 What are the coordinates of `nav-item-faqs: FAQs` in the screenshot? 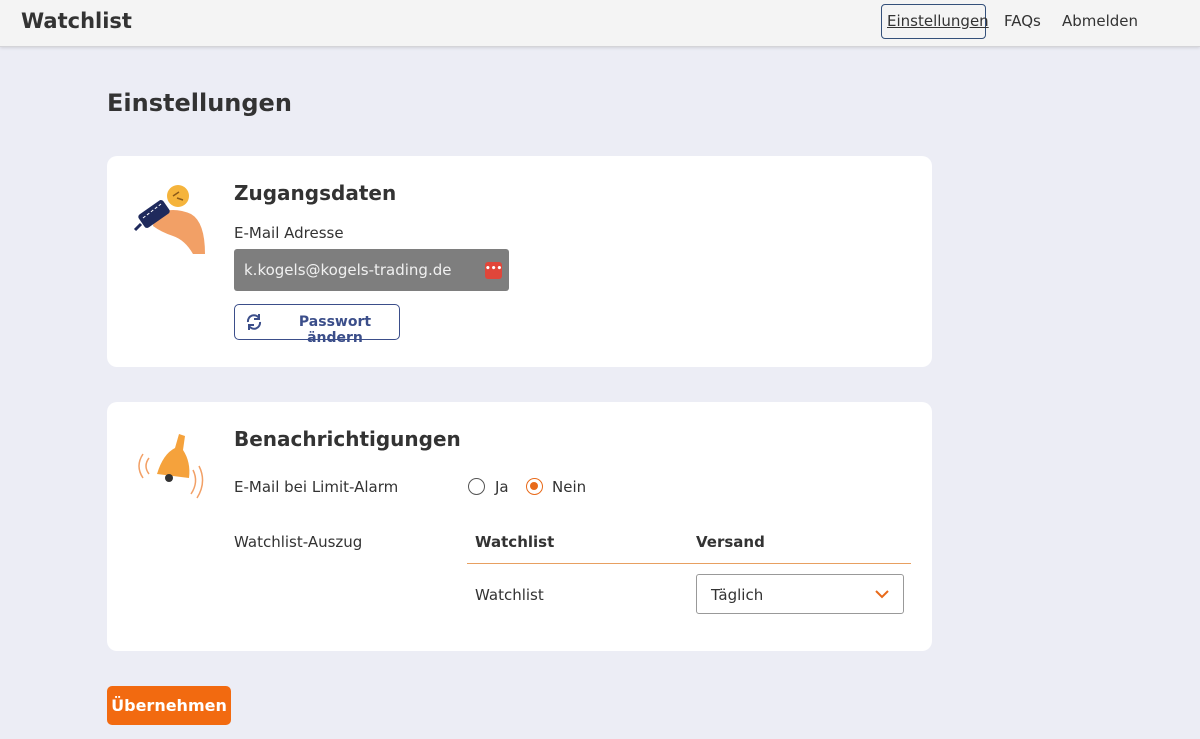 It's located at (1022, 21).